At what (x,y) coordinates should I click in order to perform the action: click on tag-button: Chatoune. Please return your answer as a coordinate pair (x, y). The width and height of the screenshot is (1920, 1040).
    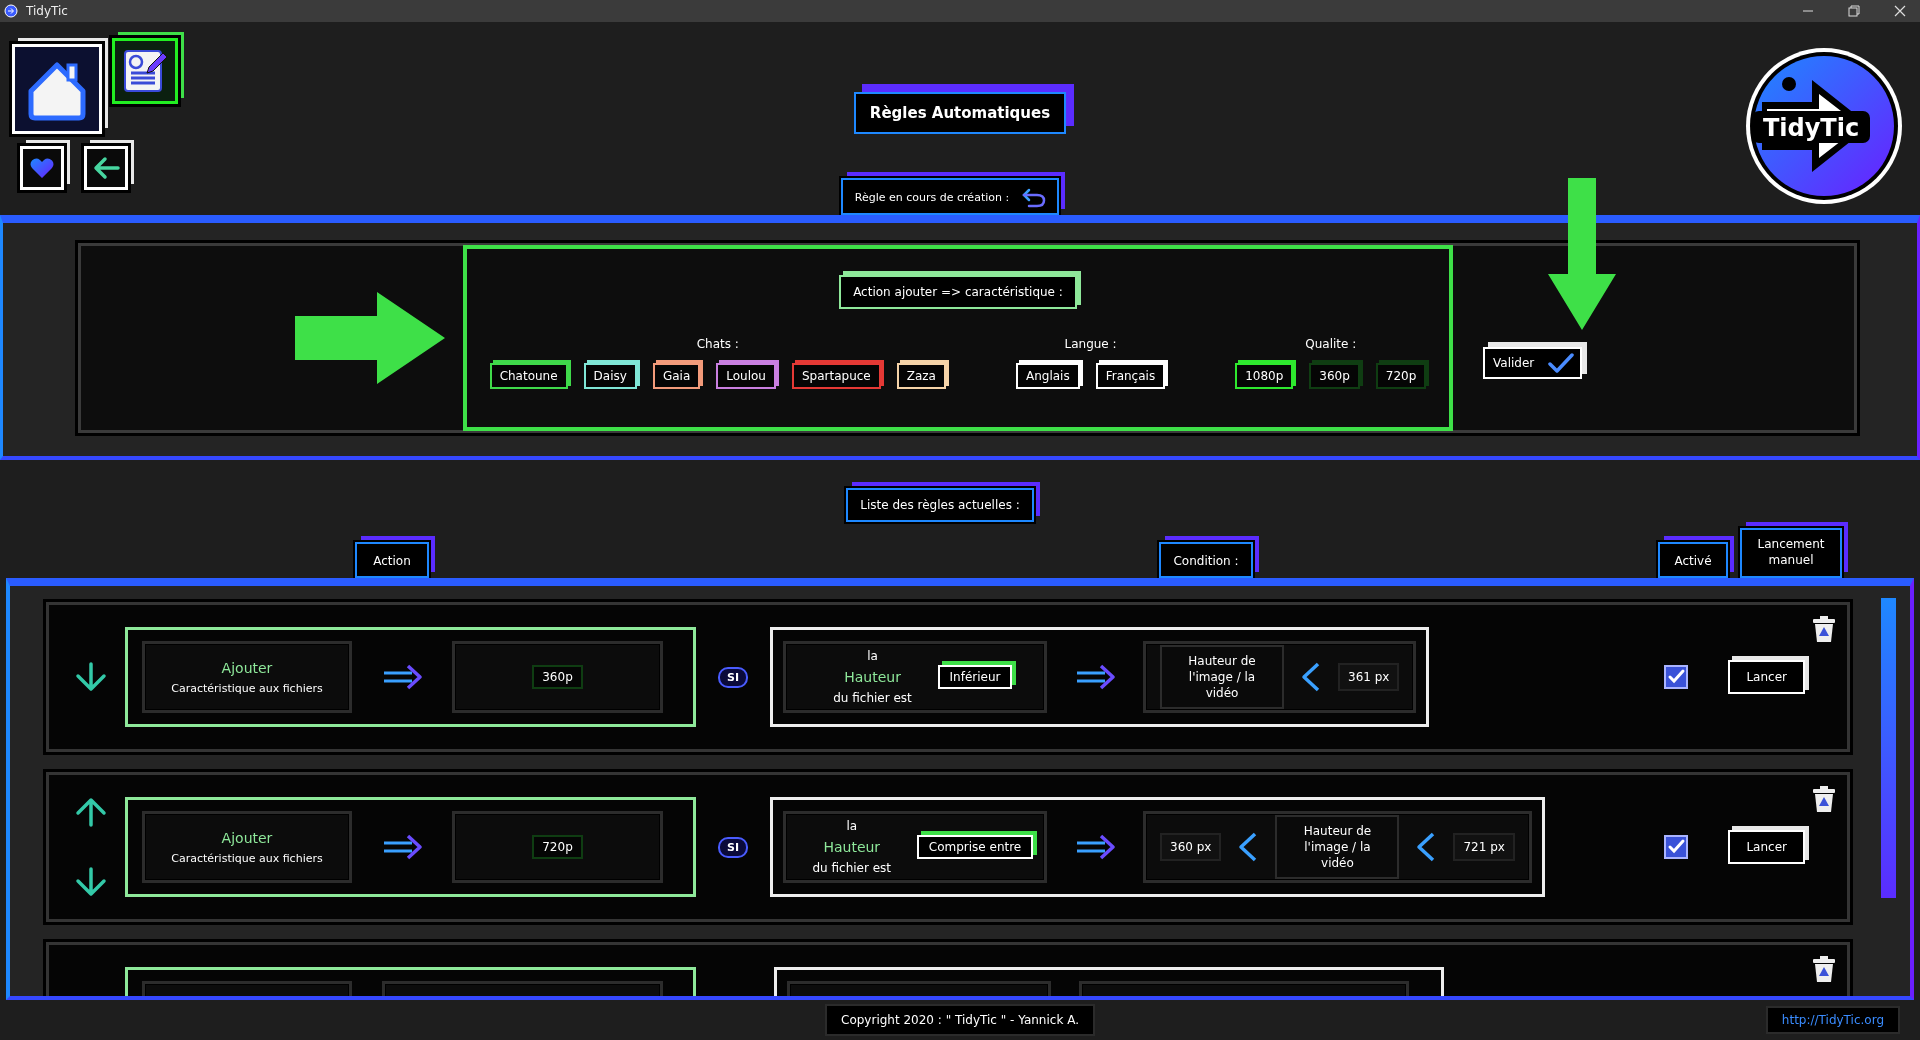
    Looking at the image, I should click on (528, 376).